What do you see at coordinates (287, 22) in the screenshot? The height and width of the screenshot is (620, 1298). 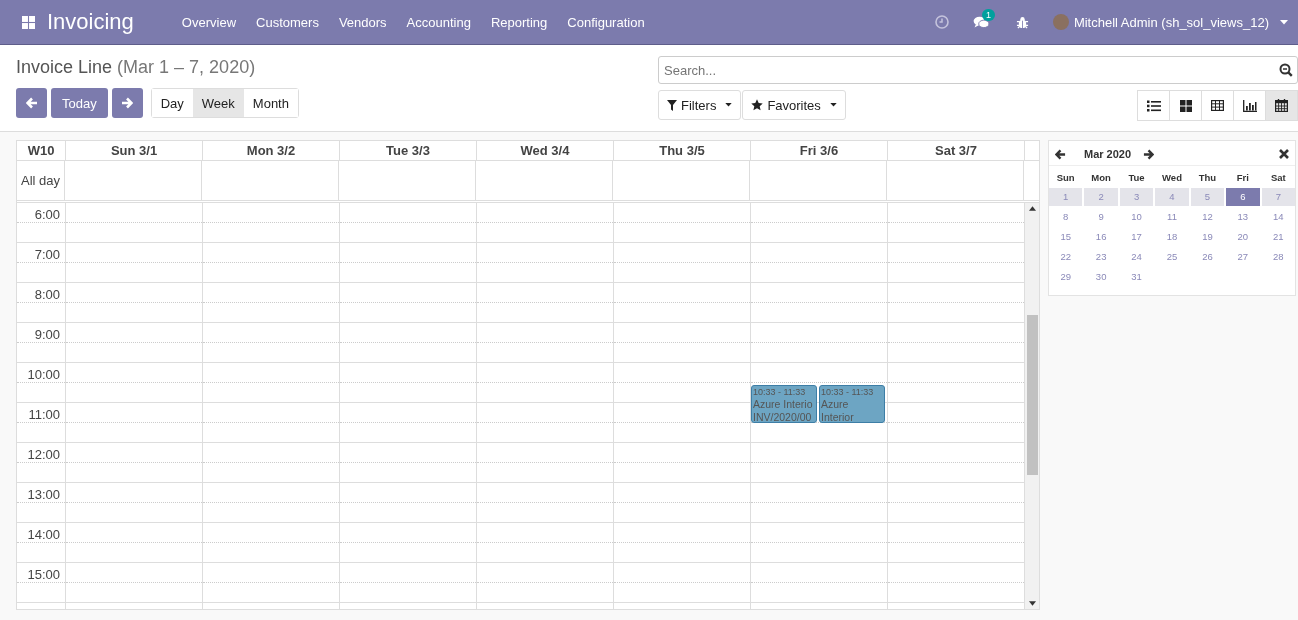 I see `menu-item: Customers` at bounding box center [287, 22].